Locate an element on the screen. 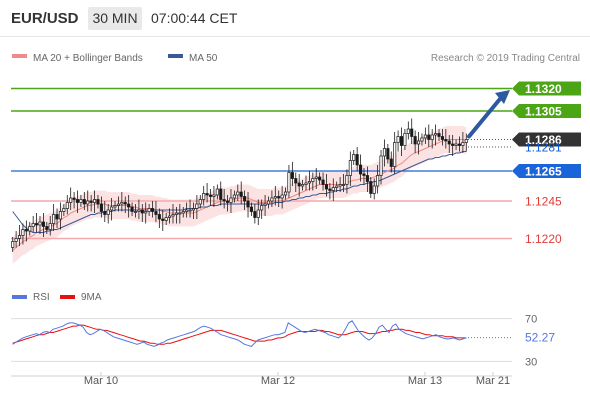 Image resolution: width=590 pixels, height=400 pixels. legend-swatch-ma50 is located at coordinates (175, 56).